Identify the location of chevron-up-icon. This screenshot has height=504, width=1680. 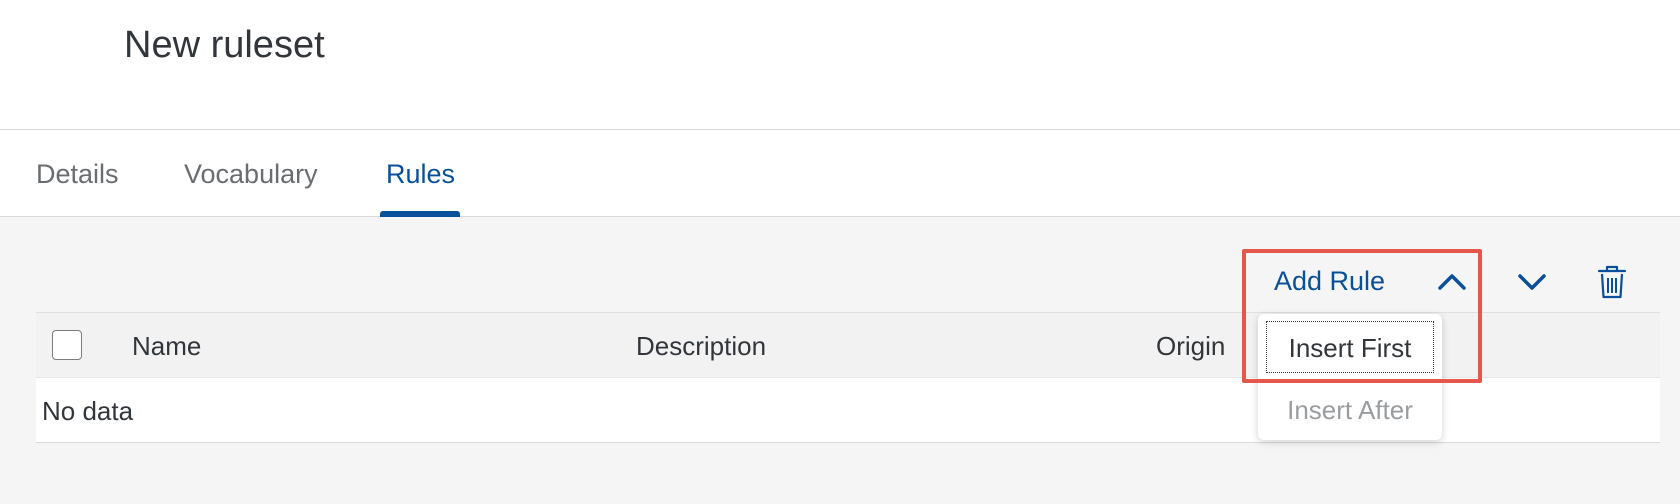
(1452, 282).